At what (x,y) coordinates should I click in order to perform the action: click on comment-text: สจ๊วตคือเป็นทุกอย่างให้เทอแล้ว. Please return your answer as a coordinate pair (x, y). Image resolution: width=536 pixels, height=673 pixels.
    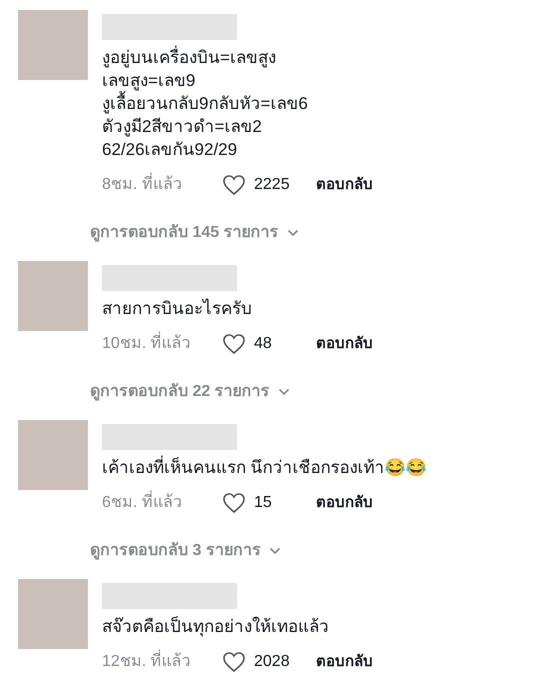
    Looking at the image, I should click on (216, 626).